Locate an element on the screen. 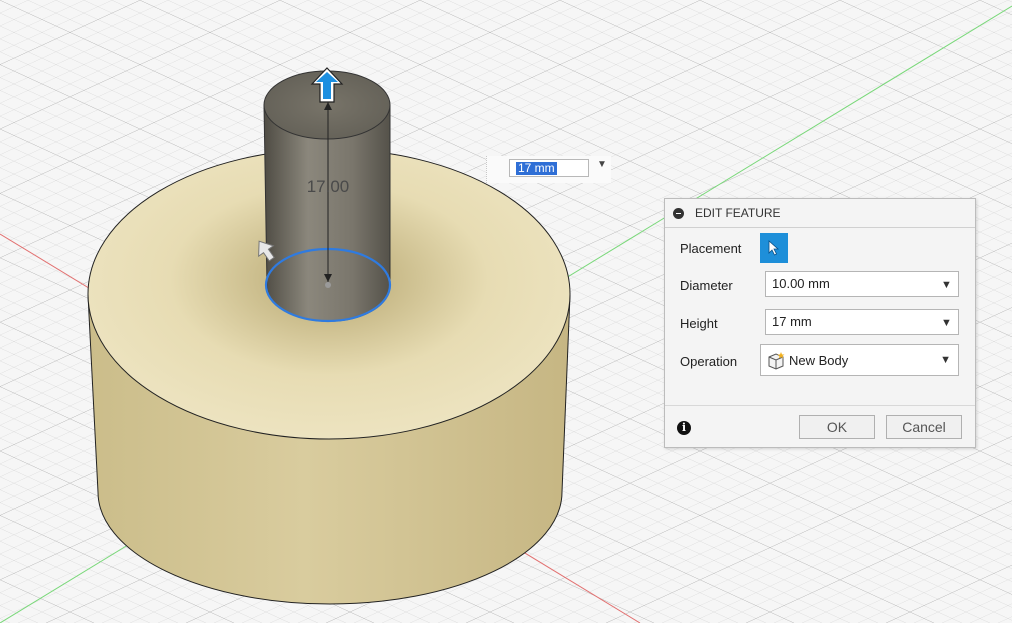 The image size is (1012, 623). diameter-dropdown-icon: ▼ is located at coordinates (946, 285).